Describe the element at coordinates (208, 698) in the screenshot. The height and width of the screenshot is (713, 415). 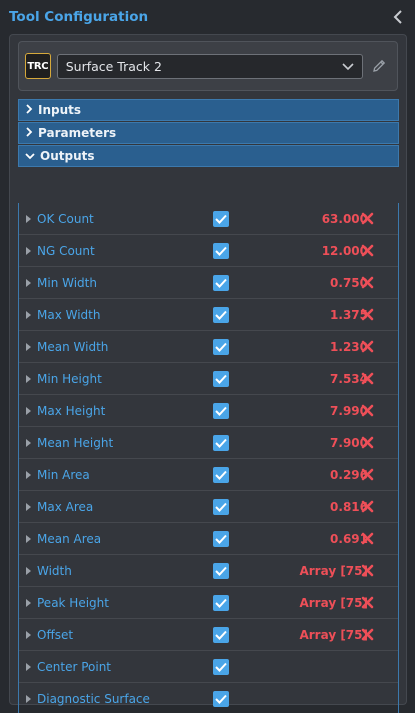
I see `output-row: Diagnostic Surface` at that location.